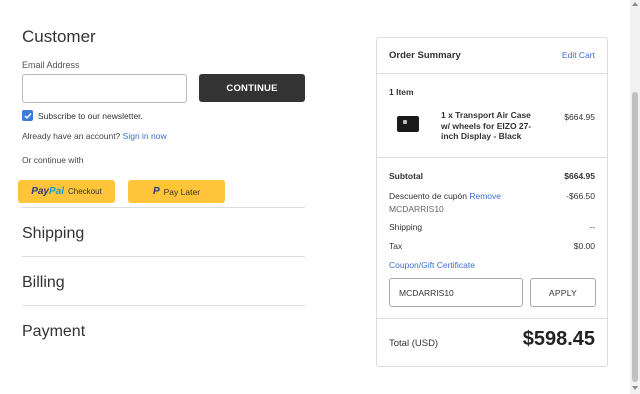  Describe the element at coordinates (406, 227) in the screenshot. I see `shipping-label: Shipping` at that location.